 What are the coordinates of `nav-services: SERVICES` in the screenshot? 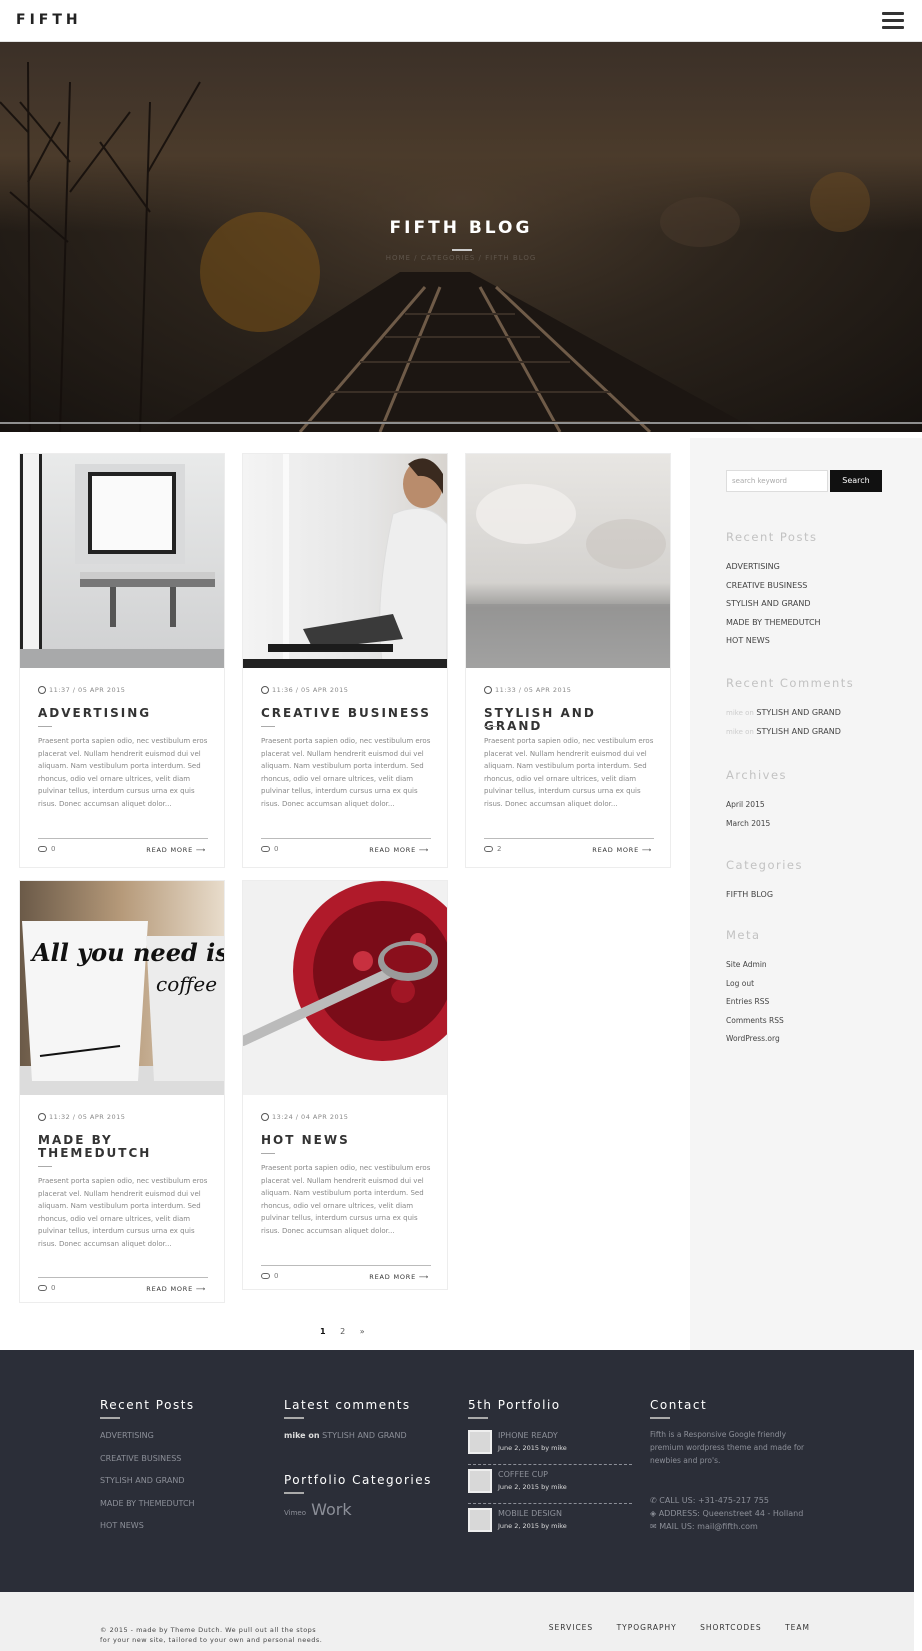 It's located at (571, 1627).